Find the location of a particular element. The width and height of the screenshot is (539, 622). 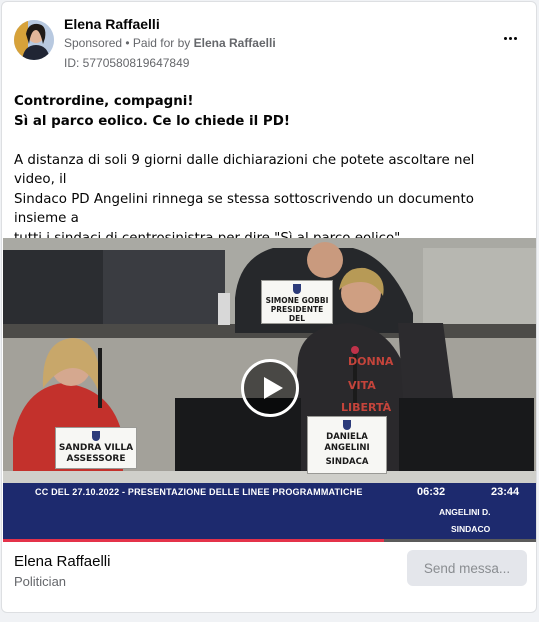

shirt-line-1: DONNA is located at coordinates (371, 361).